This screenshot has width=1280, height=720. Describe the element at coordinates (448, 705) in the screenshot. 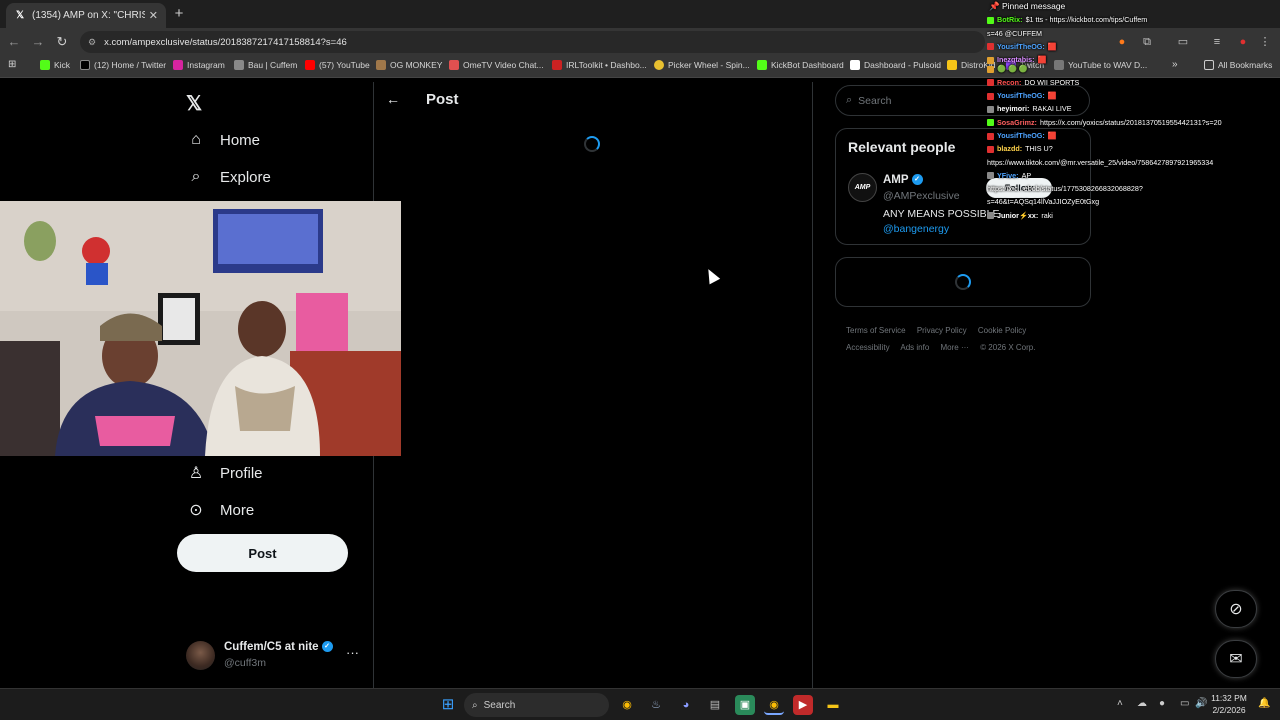

I see `windows-start-icon: ⊞` at that location.